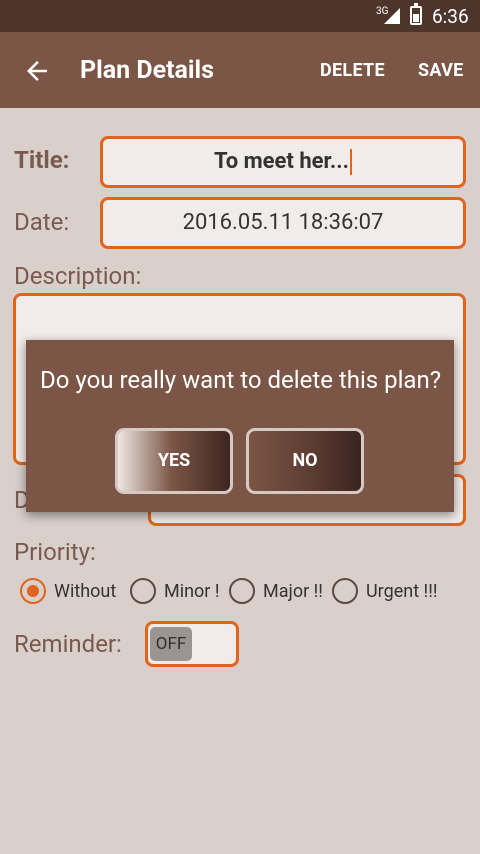 The width and height of the screenshot is (480, 854). I want to click on priority-option-without: Without, so click(68, 591).